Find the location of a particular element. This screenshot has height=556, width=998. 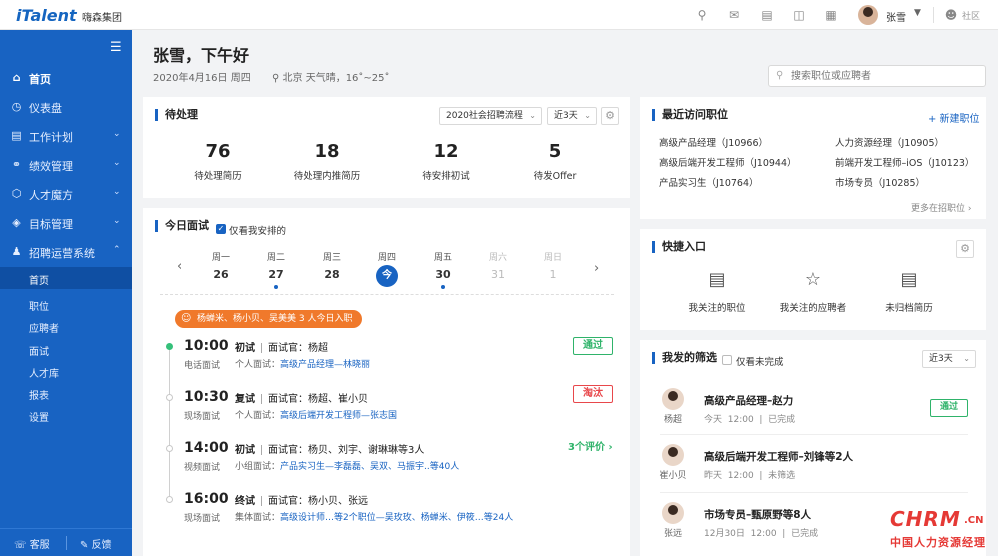

sidebar-item-performance: ⚭ 绩效管理 ⌄ is located at coordinates (66, 165).